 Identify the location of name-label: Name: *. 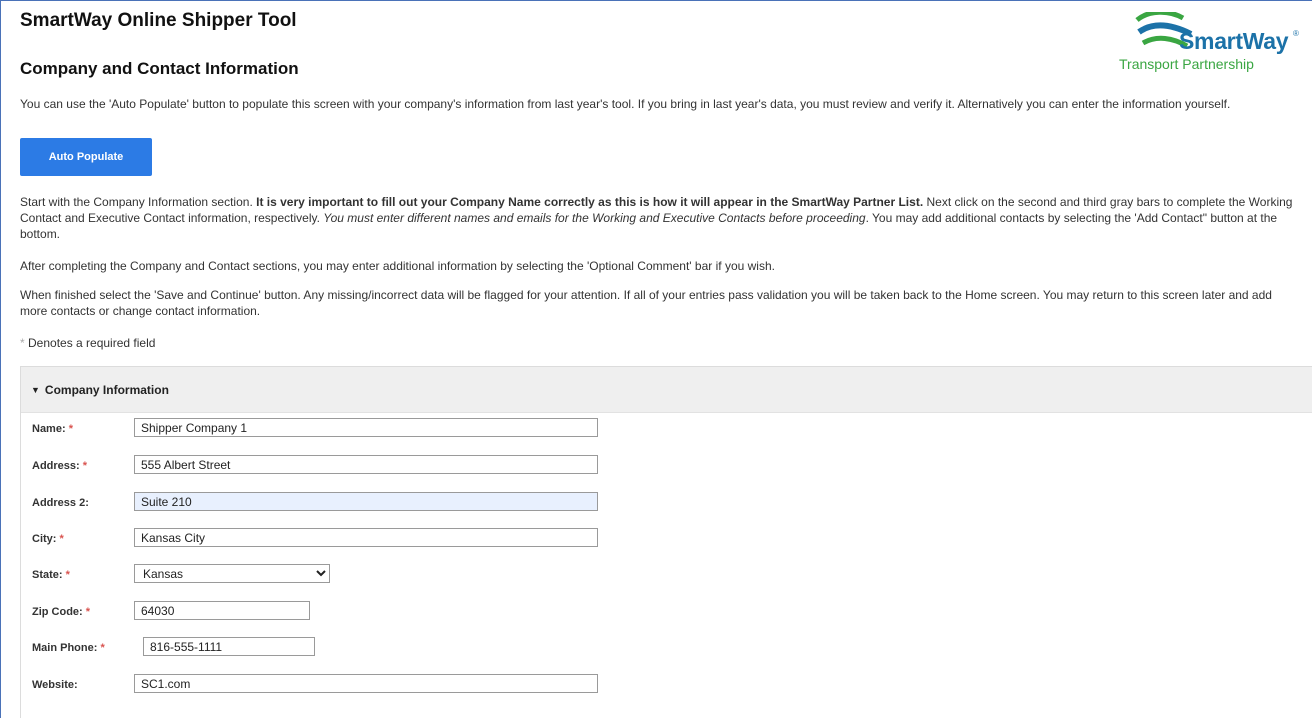
(52, 429).